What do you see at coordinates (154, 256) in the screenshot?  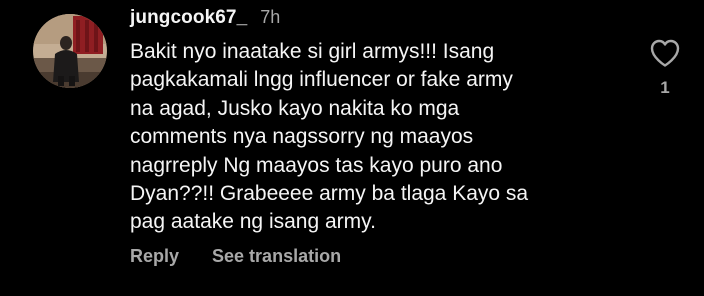 I see `reply-button: Reply` at bounding box center [154, 256].